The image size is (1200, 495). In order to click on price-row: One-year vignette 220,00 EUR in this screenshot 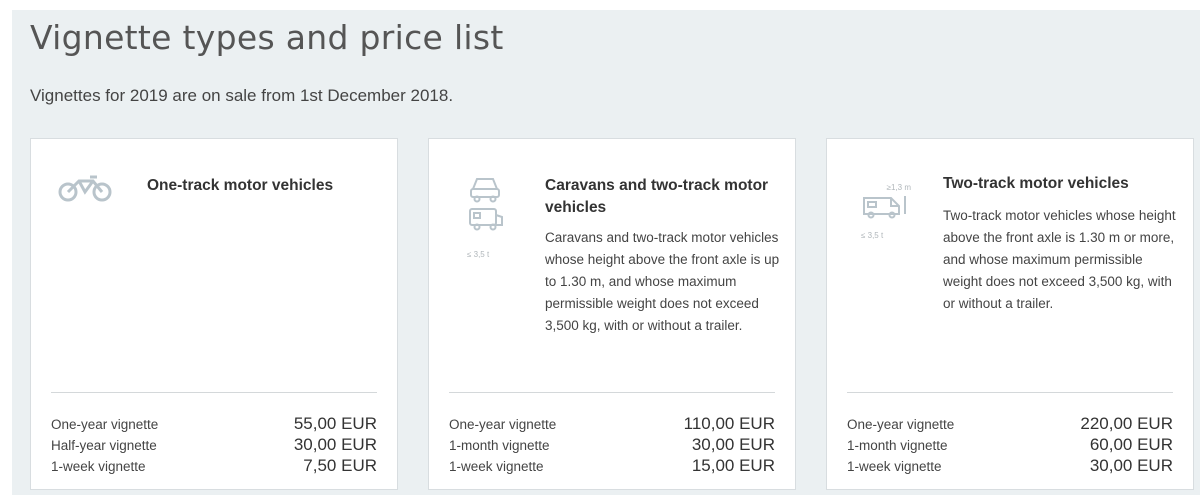, I will do `click(1010, 424)`.